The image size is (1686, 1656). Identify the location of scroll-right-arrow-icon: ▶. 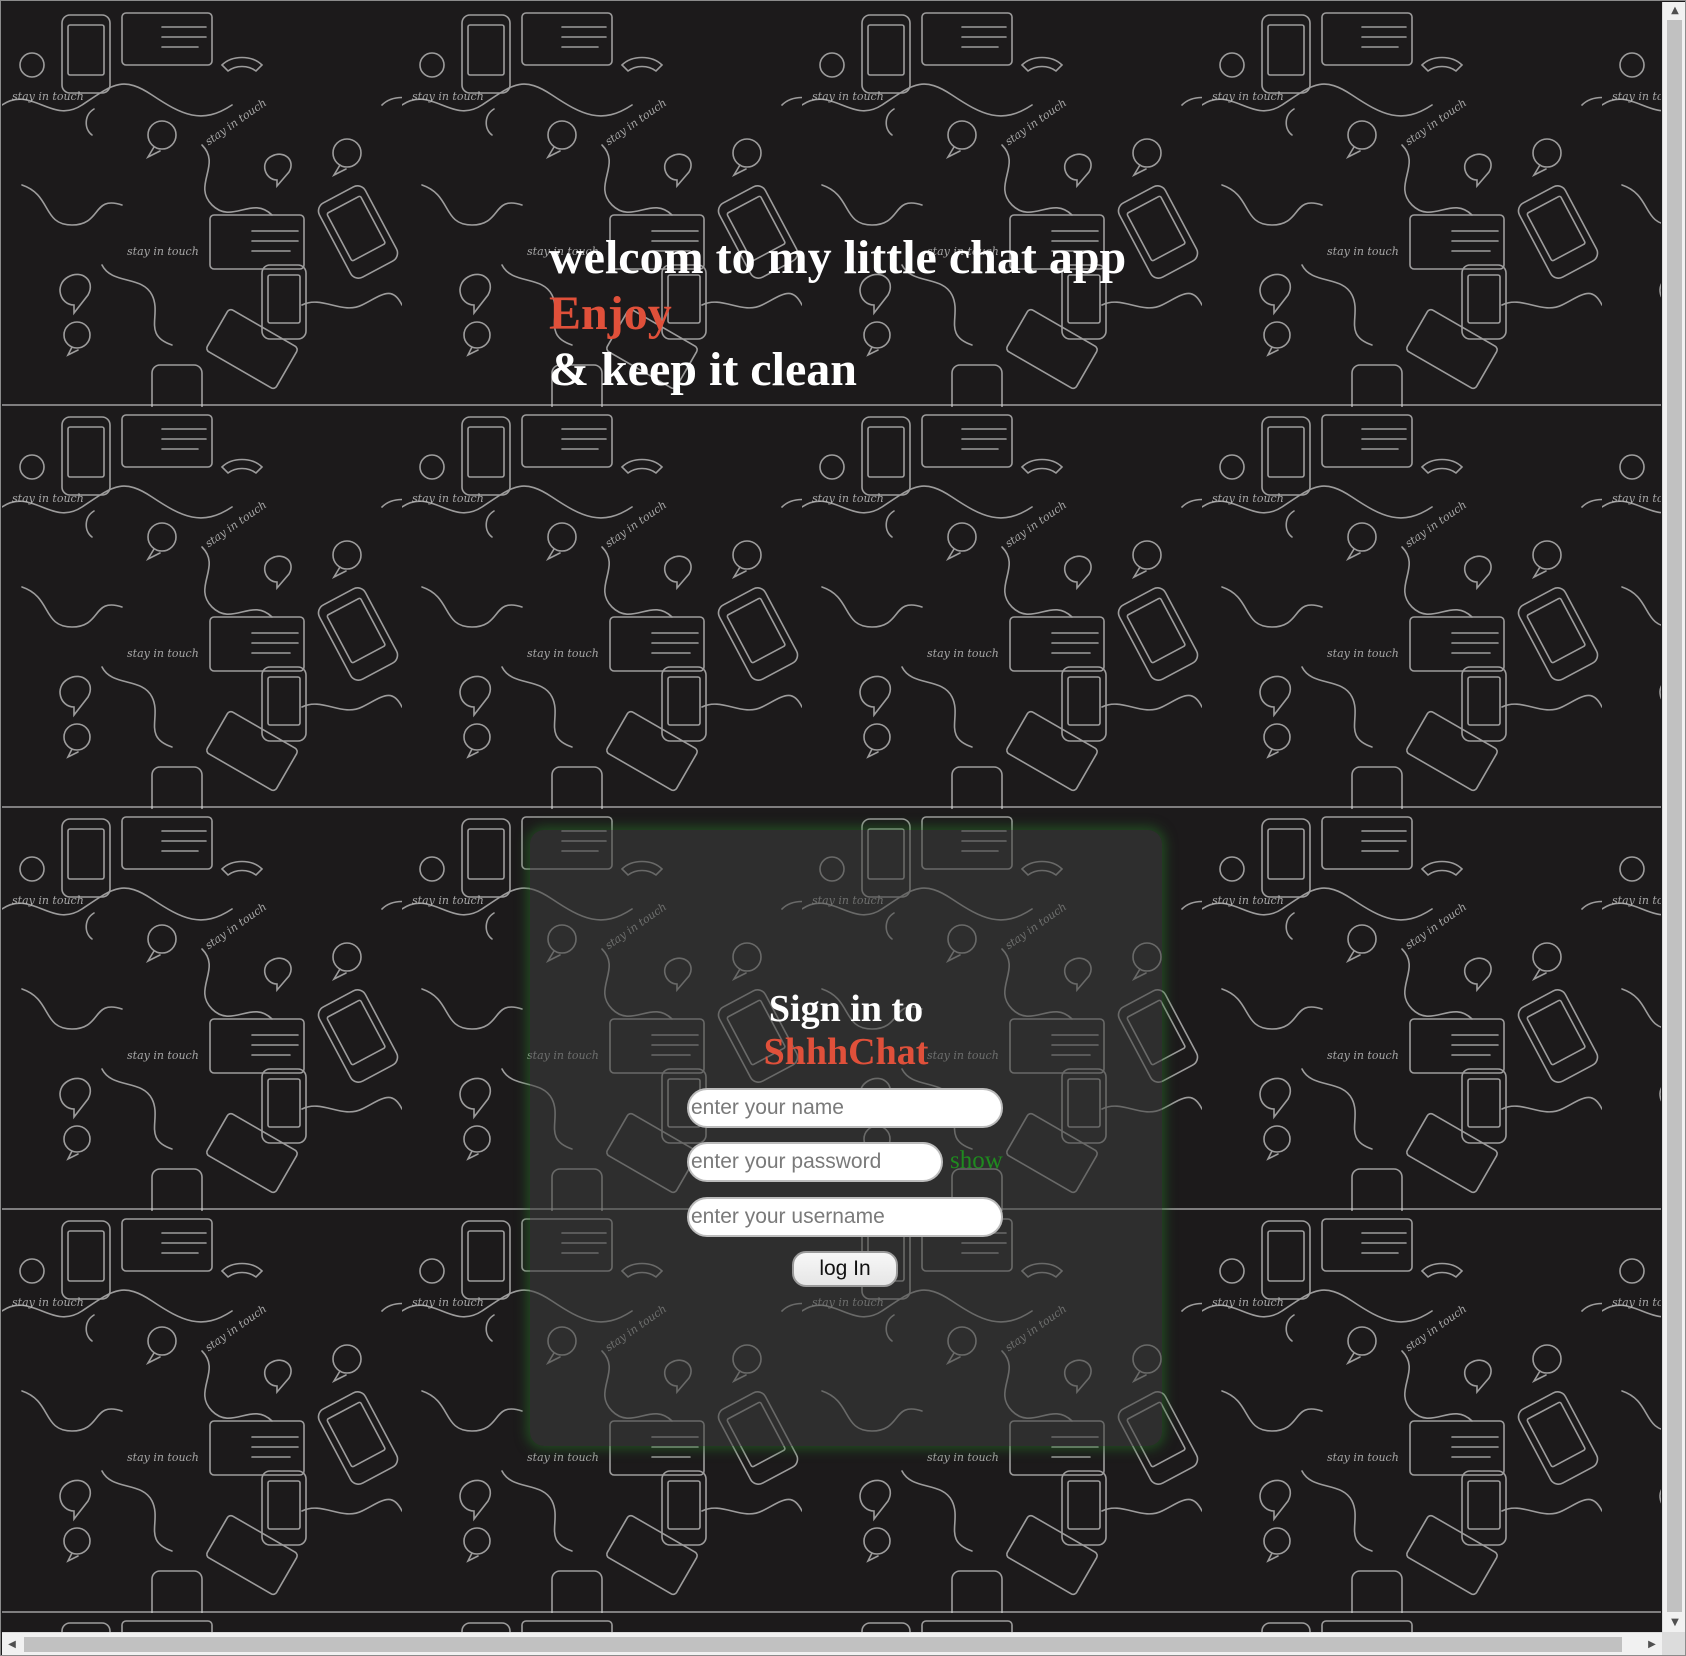
(1652, 1644).